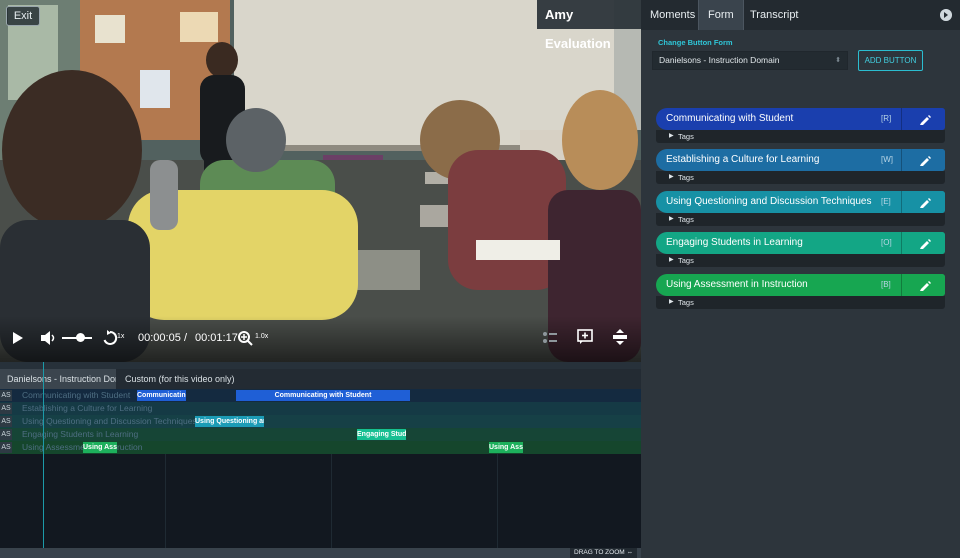 This screenshot has width=960, height=558. Describe the element at coordinates (320, 553) in the screenshot. I see `timeline-scrollbar: DRAG TO ZOOM ⇔` at that location.